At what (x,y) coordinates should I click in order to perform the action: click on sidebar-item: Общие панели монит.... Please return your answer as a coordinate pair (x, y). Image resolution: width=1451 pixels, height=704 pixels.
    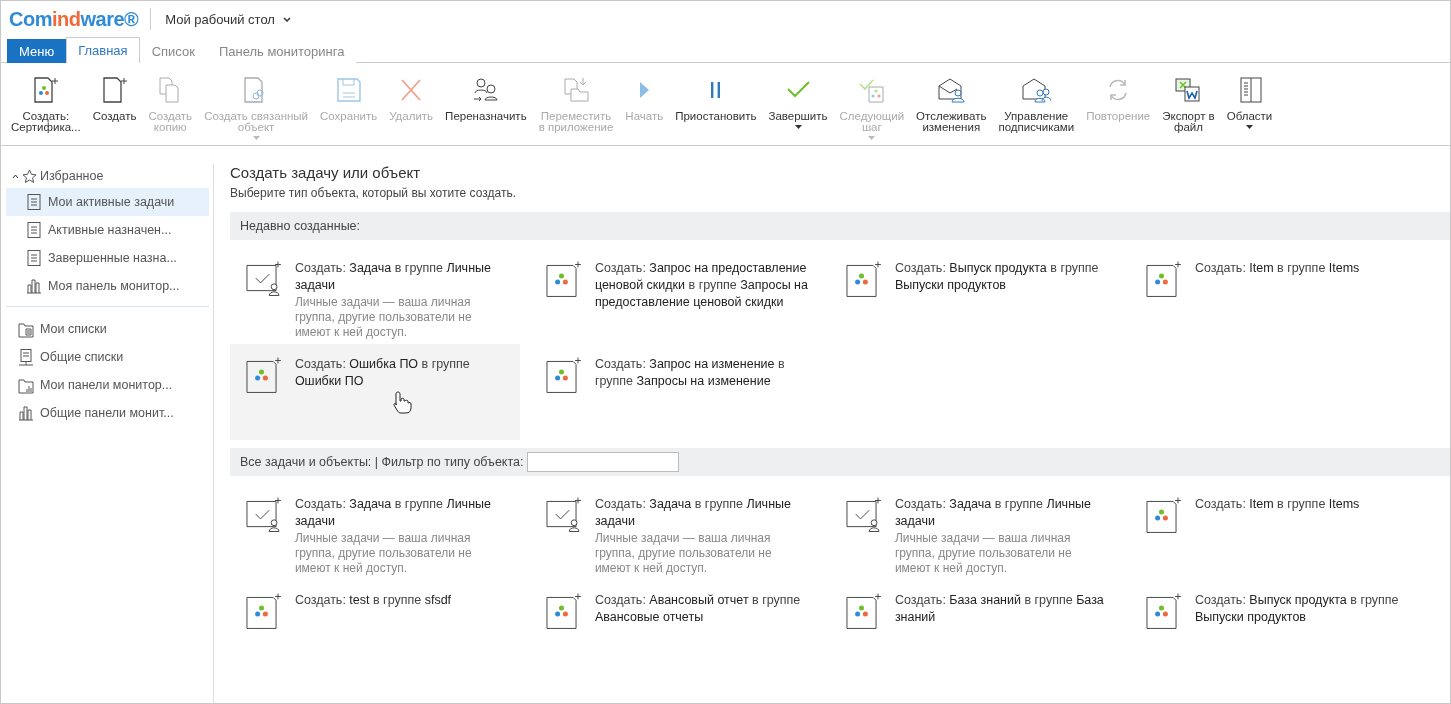
    Looking at the image, I should click on (107, 413).